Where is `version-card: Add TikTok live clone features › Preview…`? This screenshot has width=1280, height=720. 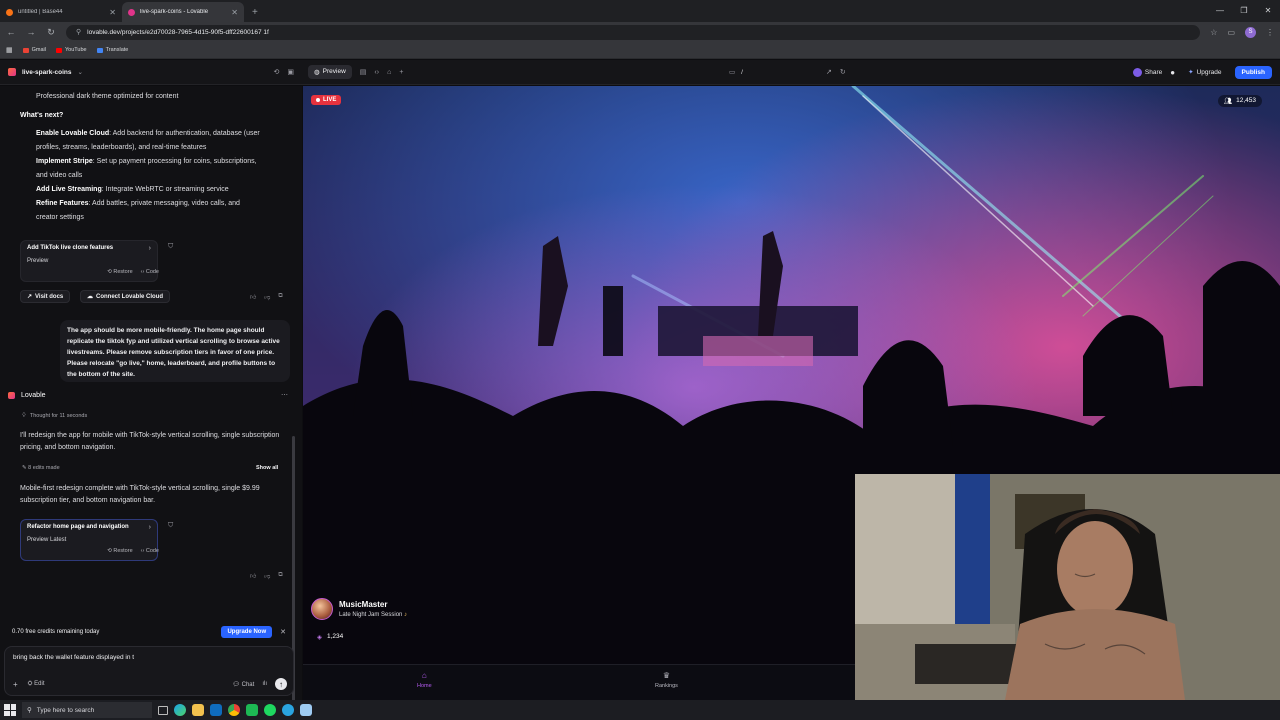 version-card: Add TikTok live clone features › Preview… is located at coordinates (89, 261).